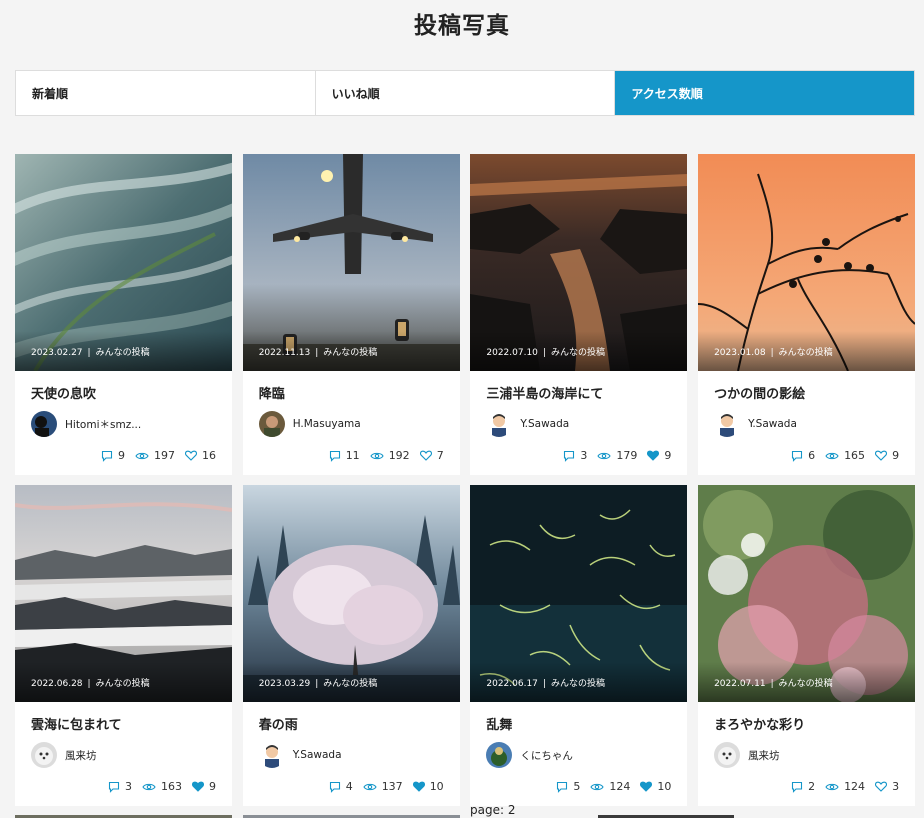 The width and height of the screenshot is (924, 818). What do you see at coordinates (326, 424) in the screenshot?
I see `author-name: H.Masuyama` at bounding box center [326, 424].